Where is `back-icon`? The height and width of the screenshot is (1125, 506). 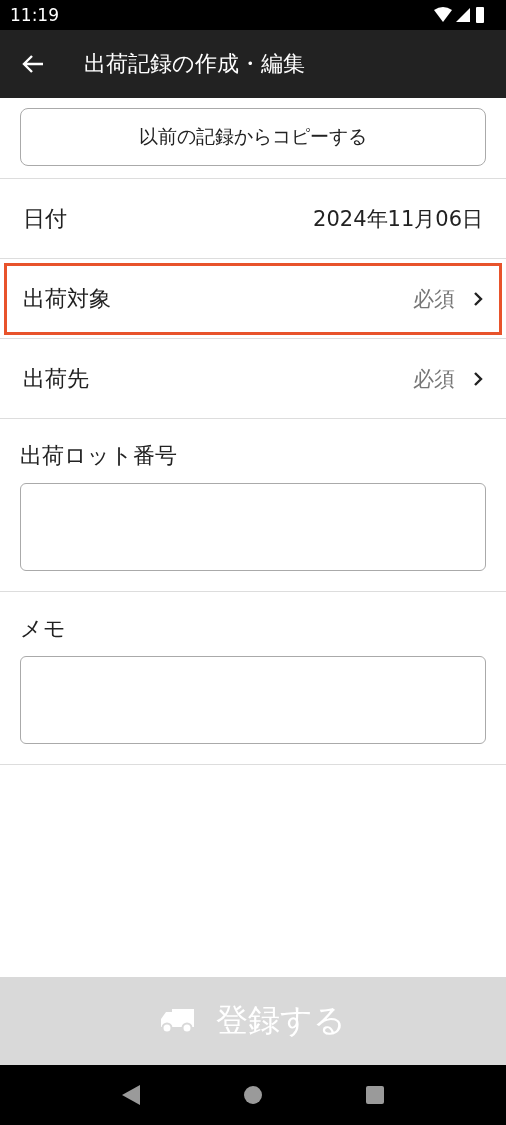 back-icon is located at coordinates (33, 64).